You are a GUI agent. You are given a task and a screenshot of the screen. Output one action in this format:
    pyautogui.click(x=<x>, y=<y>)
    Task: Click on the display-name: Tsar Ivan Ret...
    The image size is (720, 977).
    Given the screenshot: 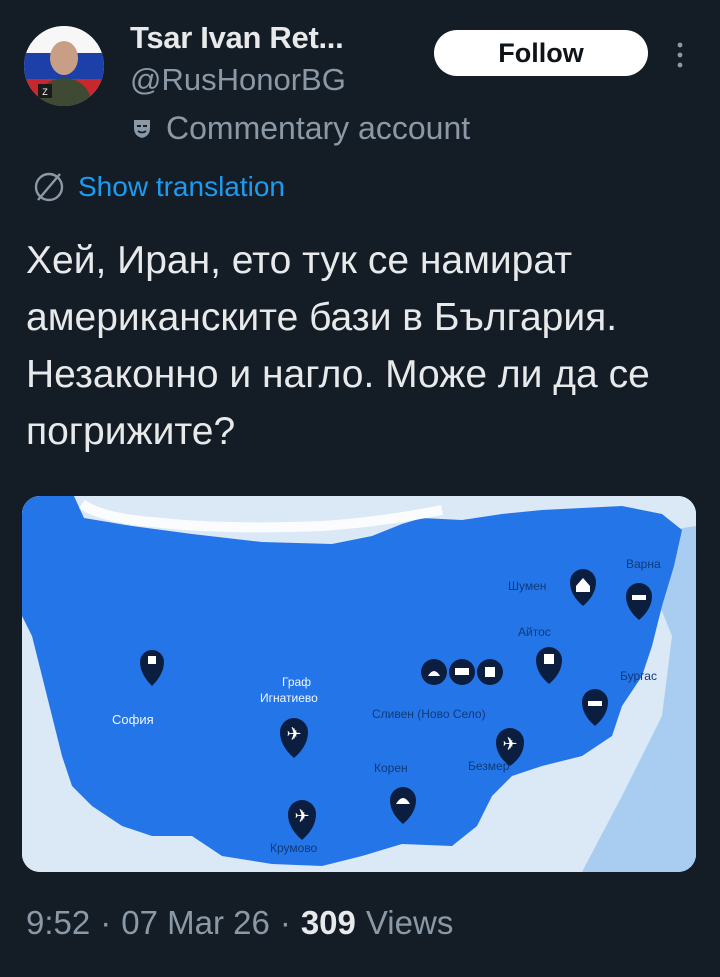 What is the action you would take?
    pyautogui.click(x=300, y=38)
    